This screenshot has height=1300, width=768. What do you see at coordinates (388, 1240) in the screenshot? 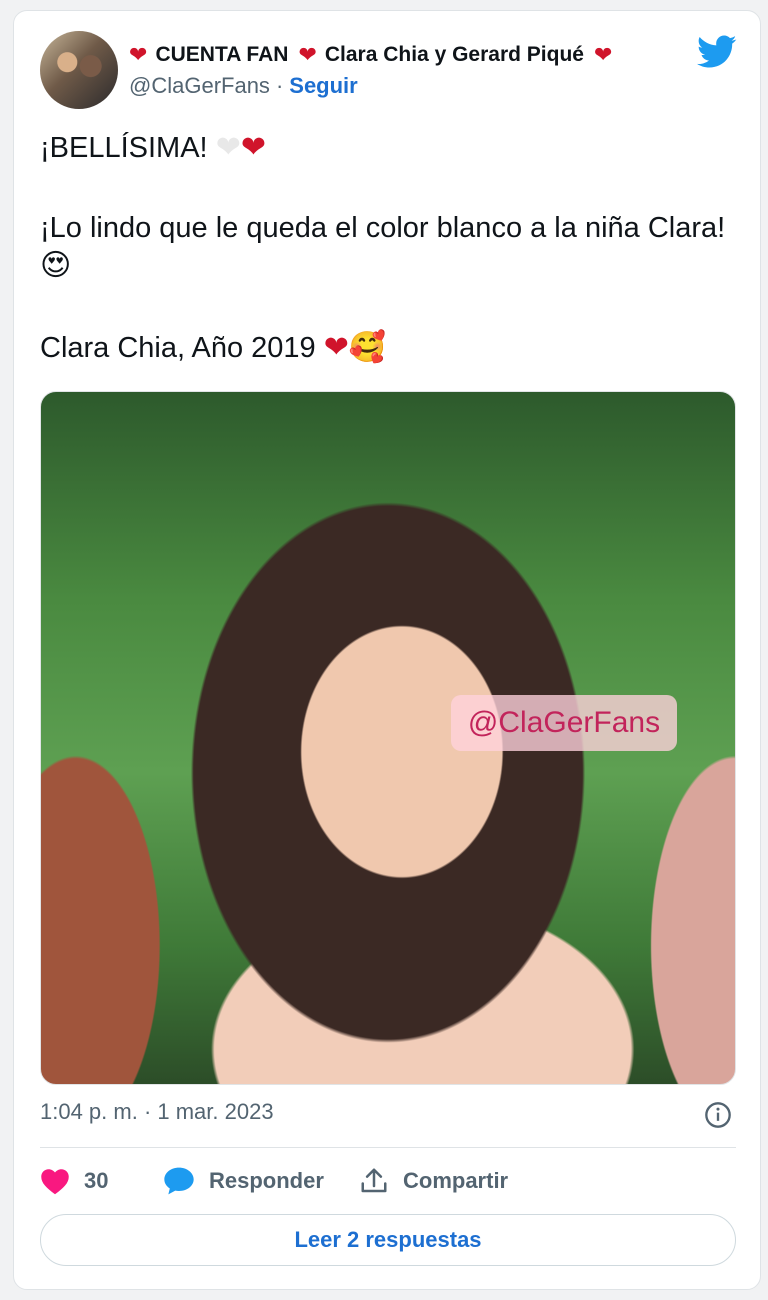
I see `read-replies-button: Leer 2 respuestas` at bounding box center [388, 1240].